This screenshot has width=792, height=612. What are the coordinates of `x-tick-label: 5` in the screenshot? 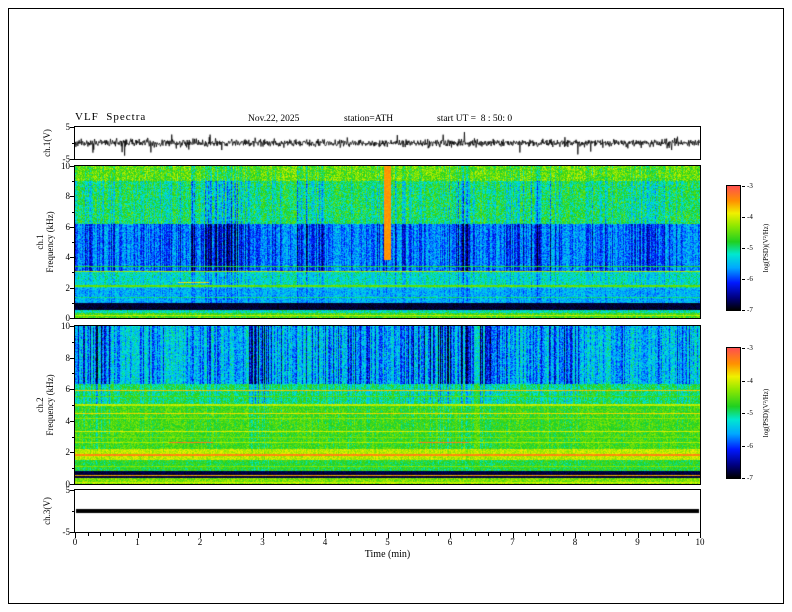 It's located at (387, 542).